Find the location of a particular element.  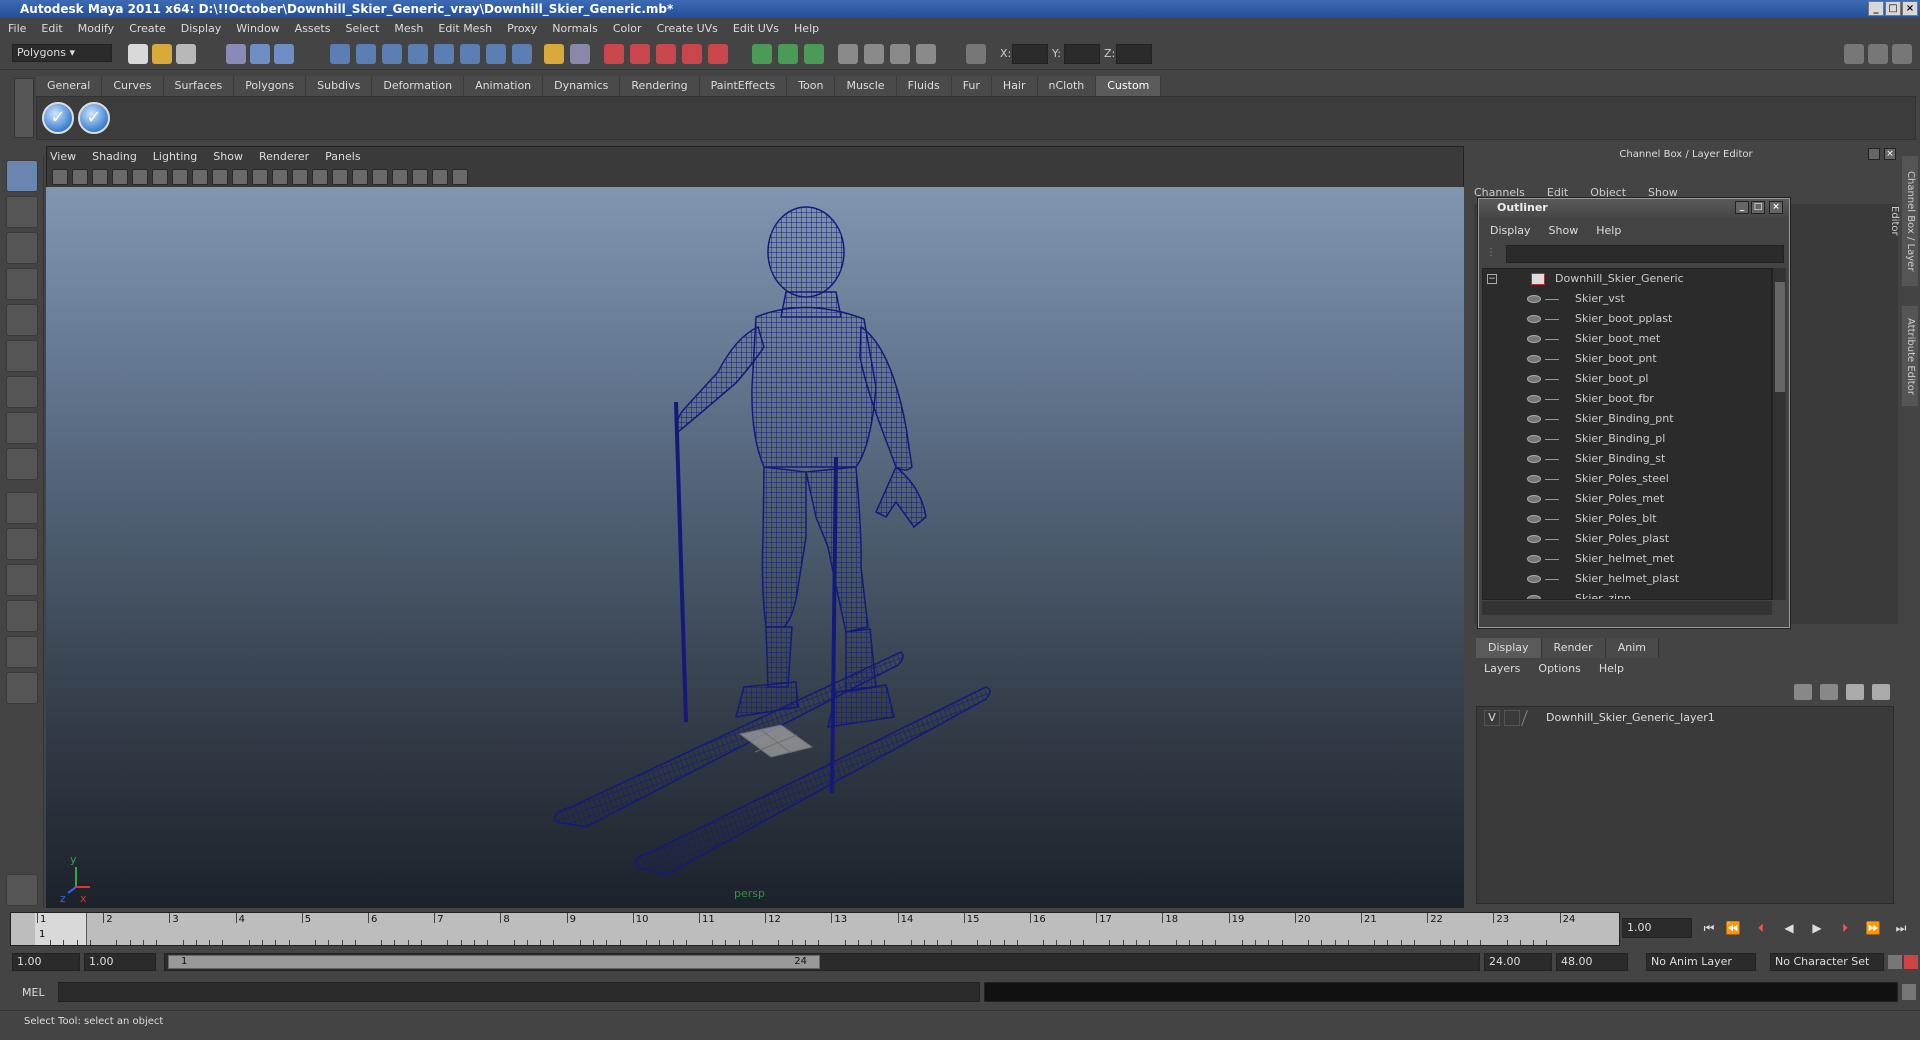

layer-tab-render: Render is located at coordinates (1573, 648).